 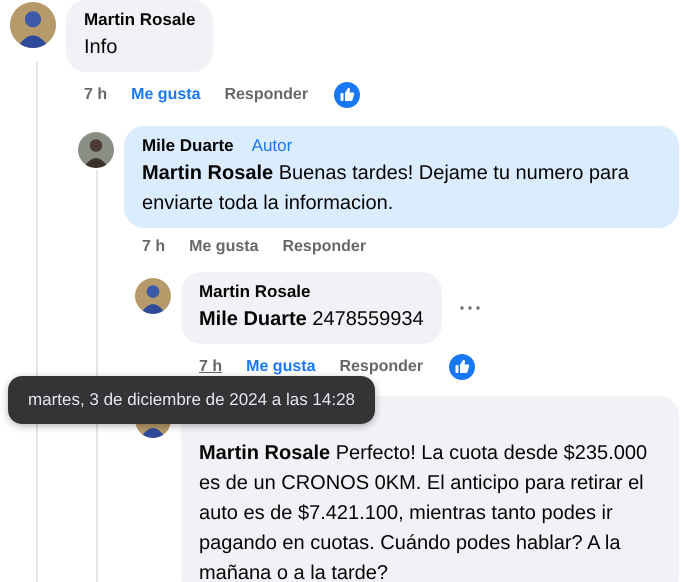 What do you see at coordinates (101, 47) in the screenshot?
I see `comment-text: Info` at bounding box center [101, 47].